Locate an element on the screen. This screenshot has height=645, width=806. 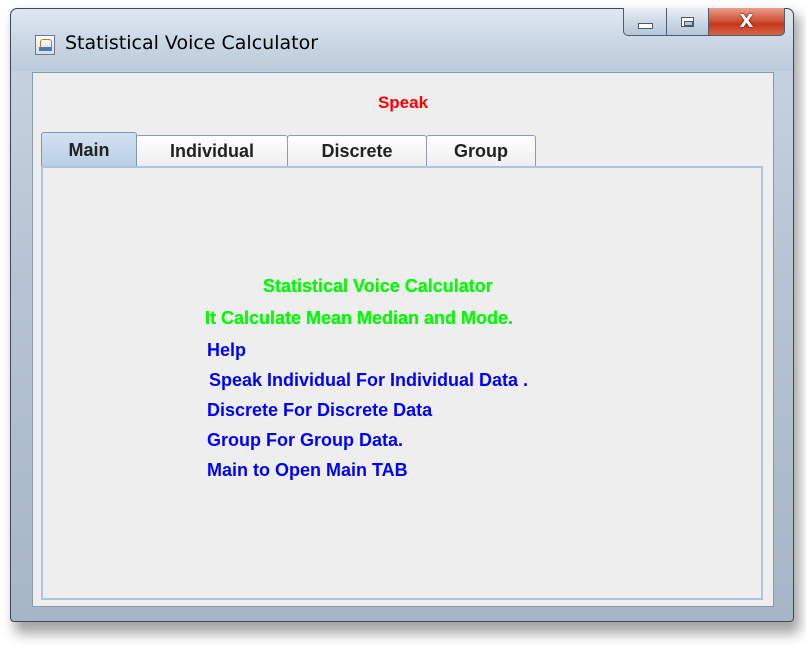
tab-main: Main is located at coordinates (89, 149).